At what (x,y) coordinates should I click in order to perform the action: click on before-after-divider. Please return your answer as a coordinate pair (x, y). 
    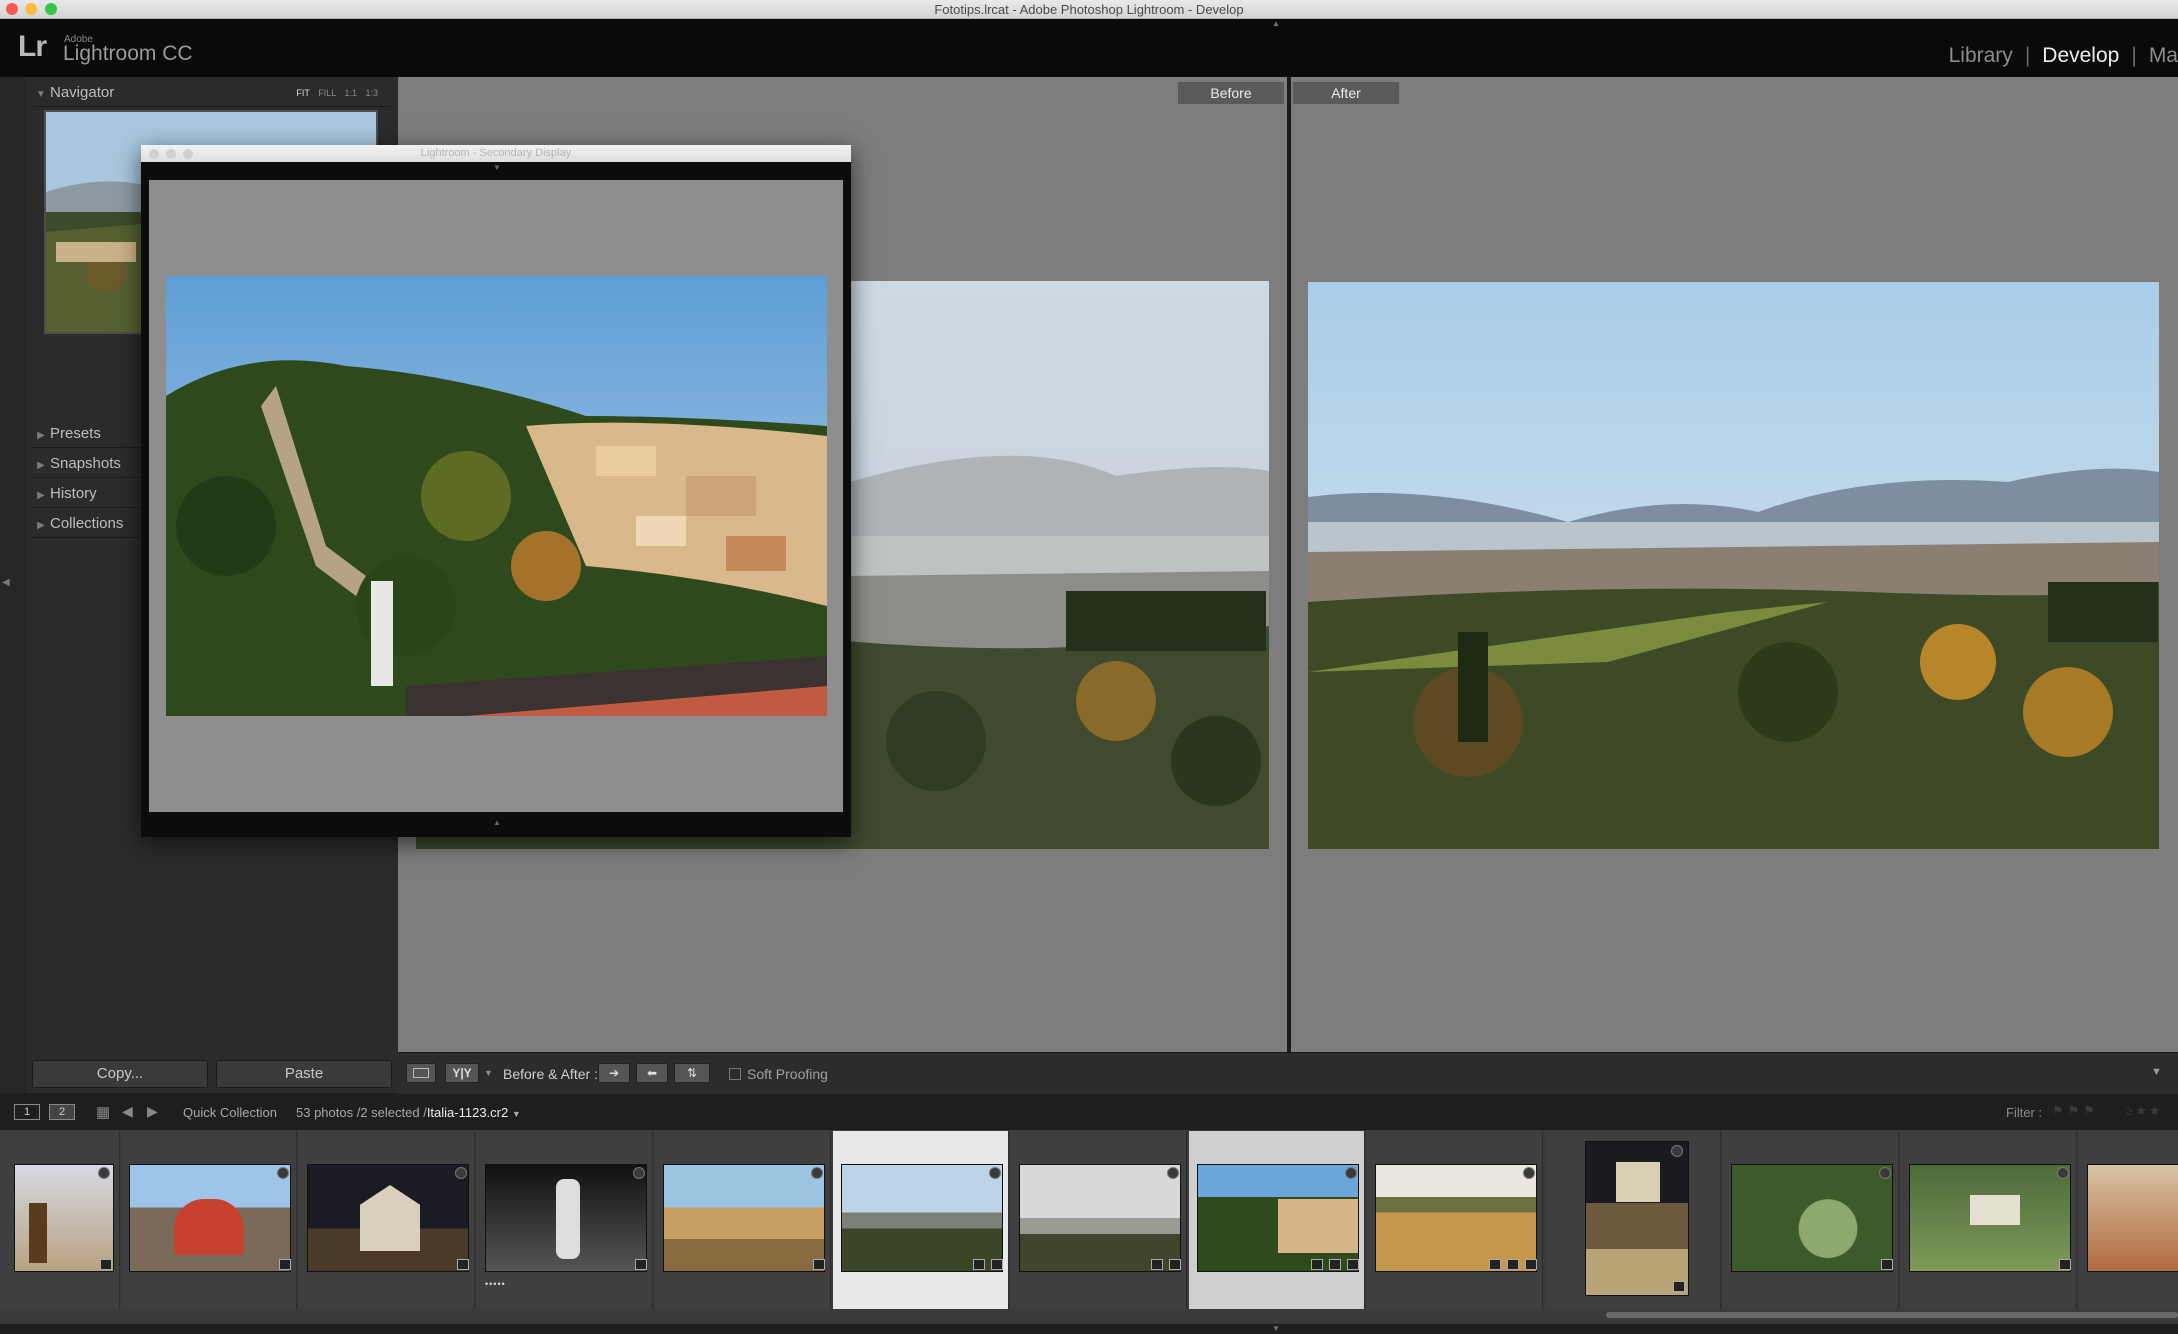
    Looking at the image, I should click on (1289, 564).